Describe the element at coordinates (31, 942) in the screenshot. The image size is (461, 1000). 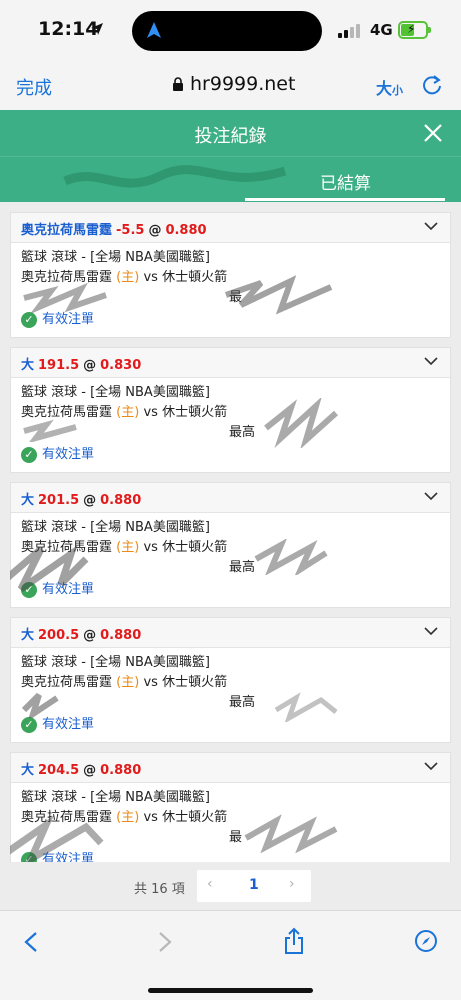
I see `back-icon` at that location.